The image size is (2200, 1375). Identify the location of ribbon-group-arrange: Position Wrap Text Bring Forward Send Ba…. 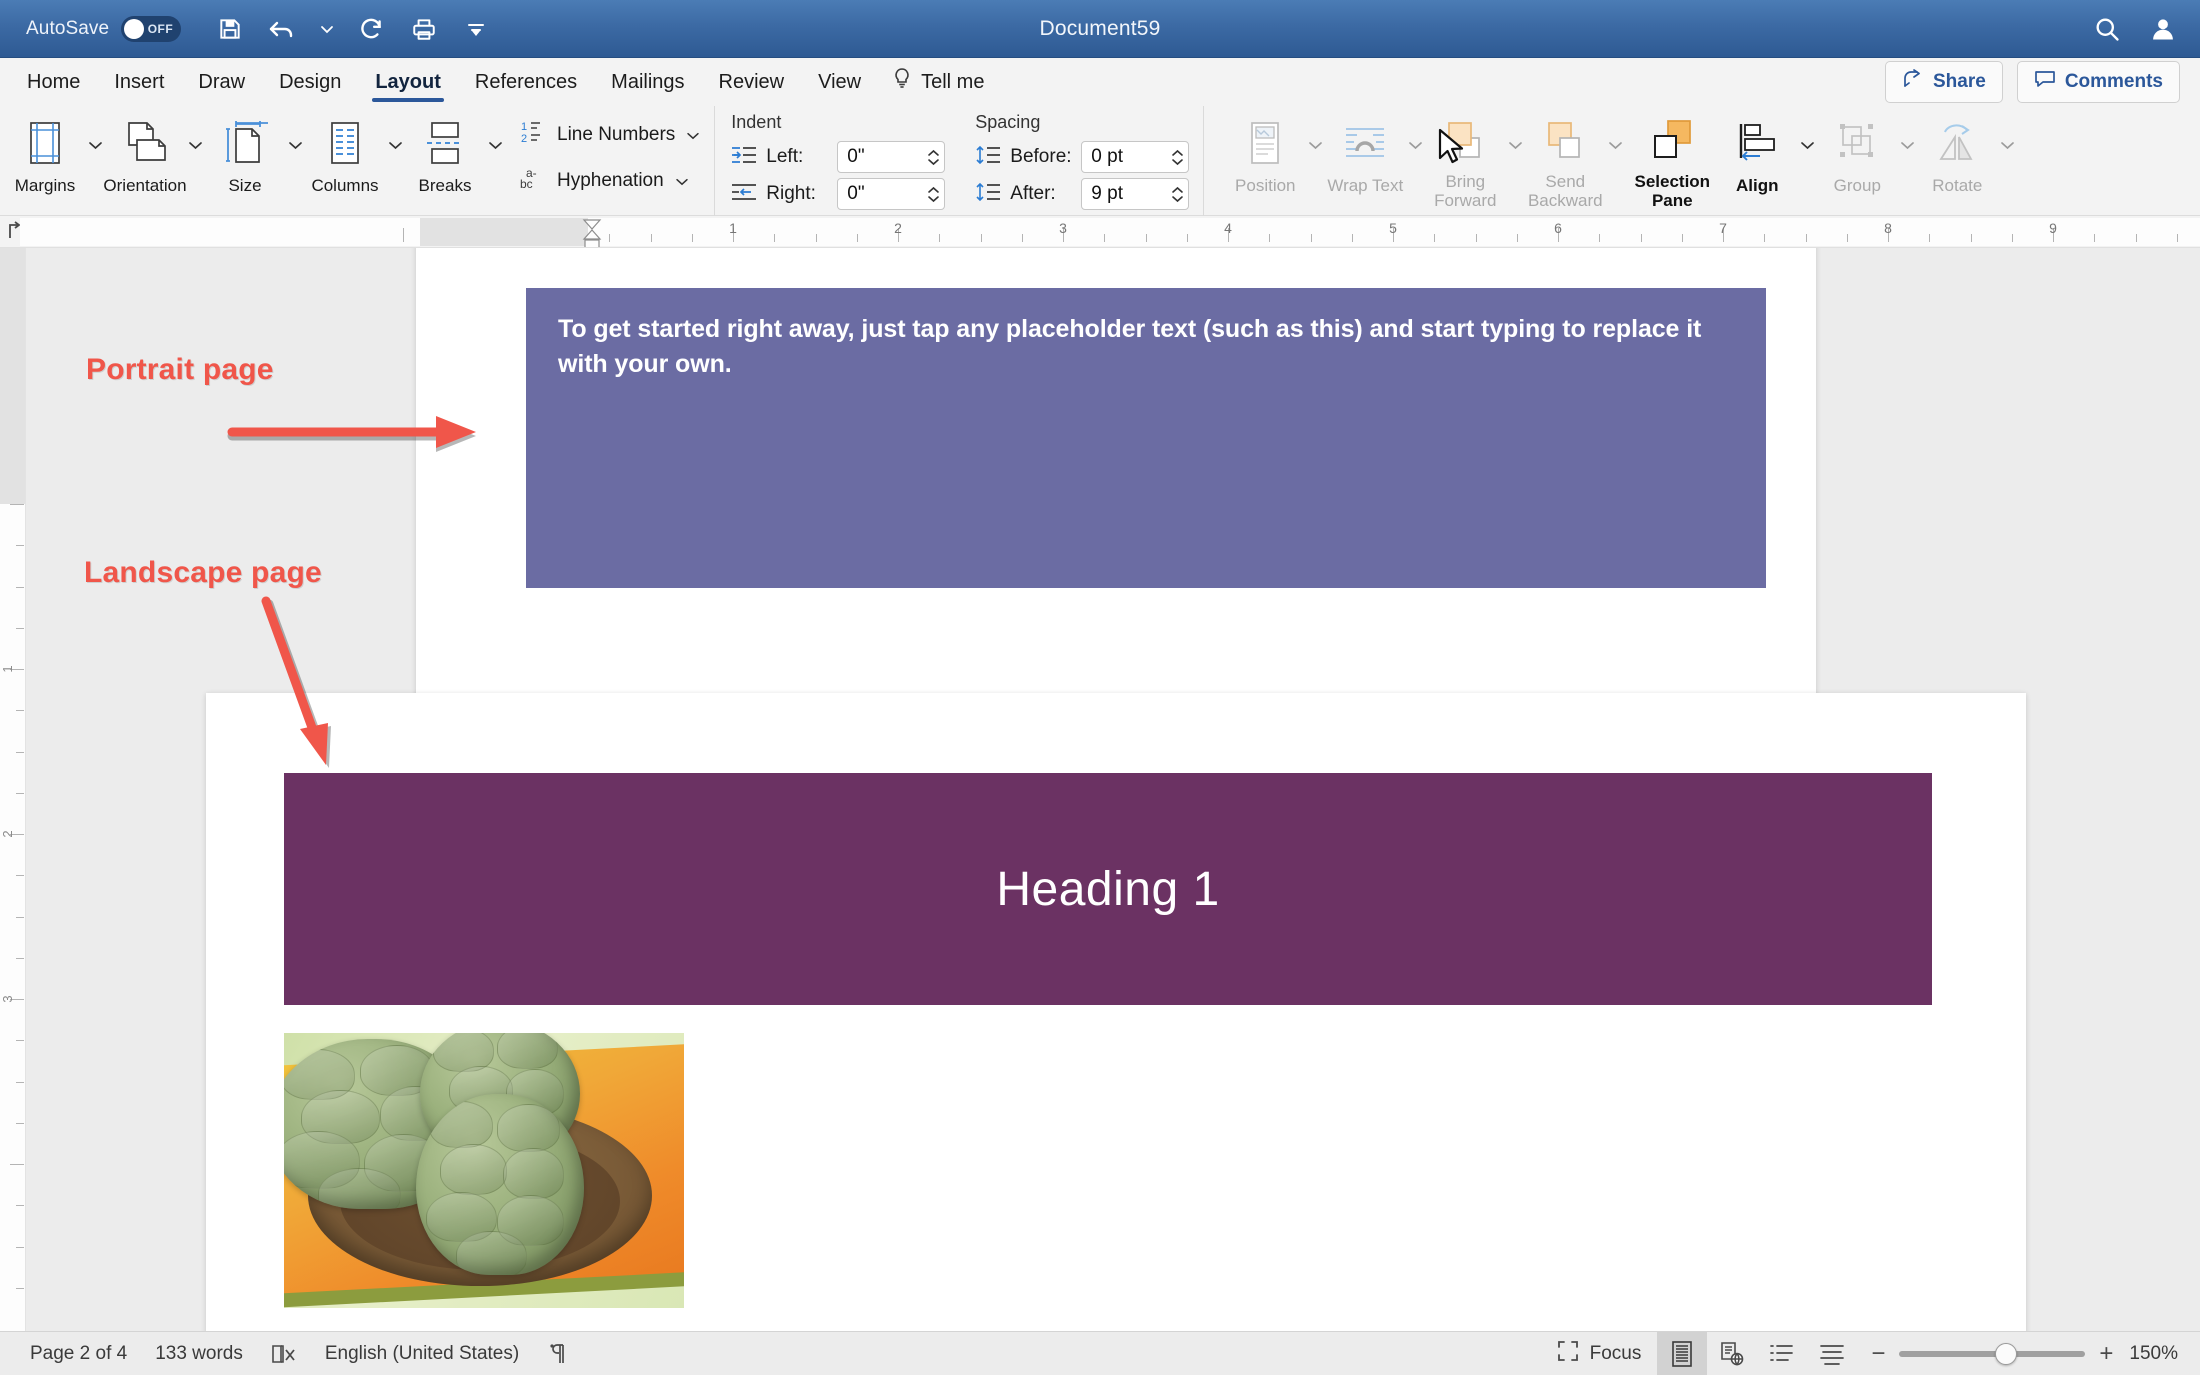
(1610, 161).